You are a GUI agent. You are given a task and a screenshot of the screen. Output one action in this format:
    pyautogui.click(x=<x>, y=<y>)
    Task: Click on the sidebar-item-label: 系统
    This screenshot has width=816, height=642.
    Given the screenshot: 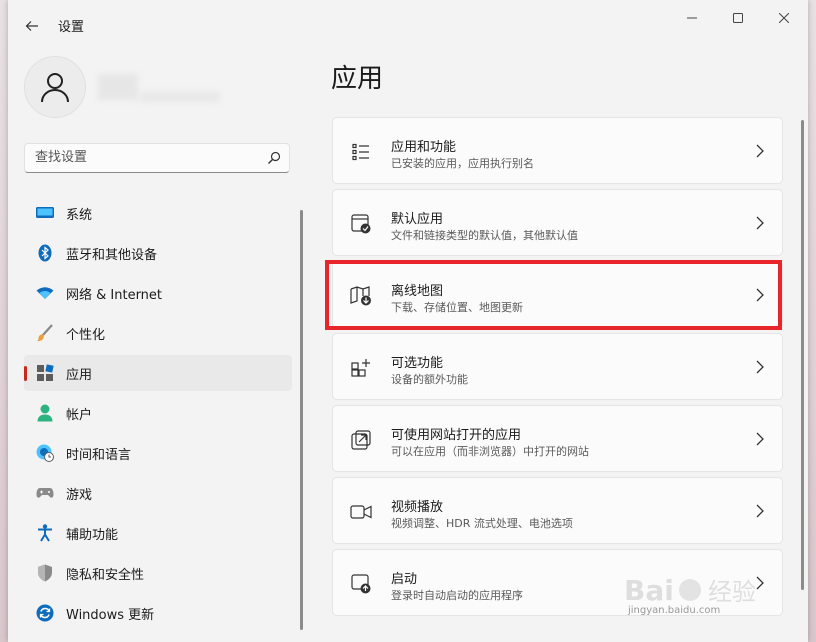 What is the action you would take?
    pyautogui.click(x=79, y=215)
    